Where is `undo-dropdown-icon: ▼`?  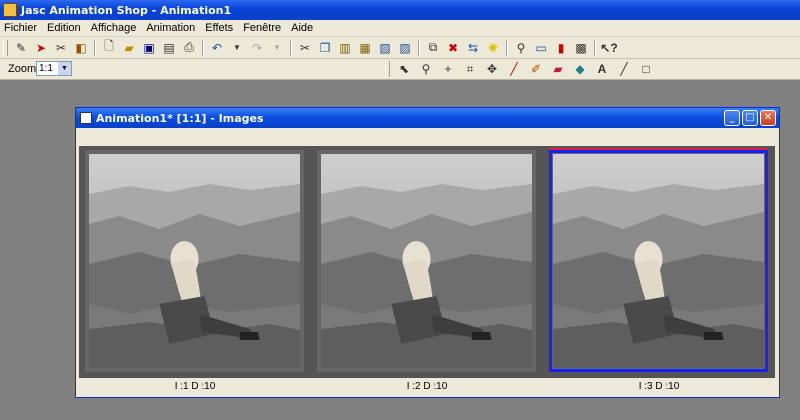
undo-dropdown-icon: ▼ is located at coordinates (237, 48).